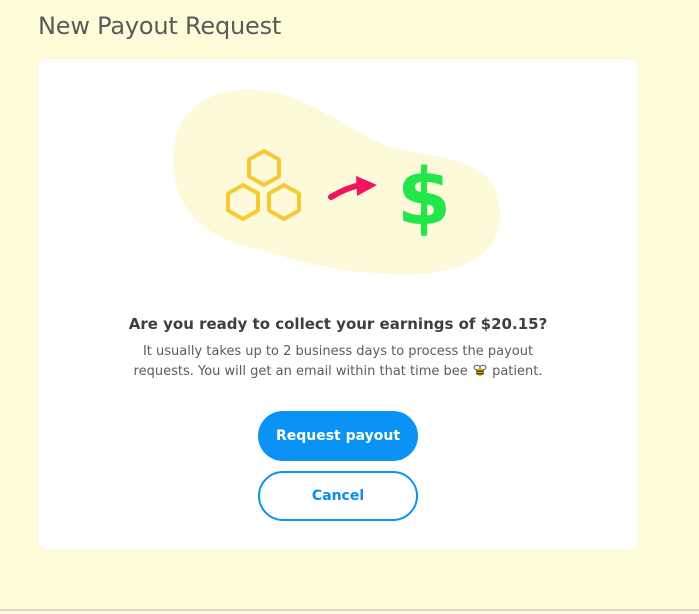 The width and height of the screenshot is (699, 614). What do you see at coordinates (517, 371) in the screenshot?
I see `description-text-end: patient.` at bounding box center [517, 371].